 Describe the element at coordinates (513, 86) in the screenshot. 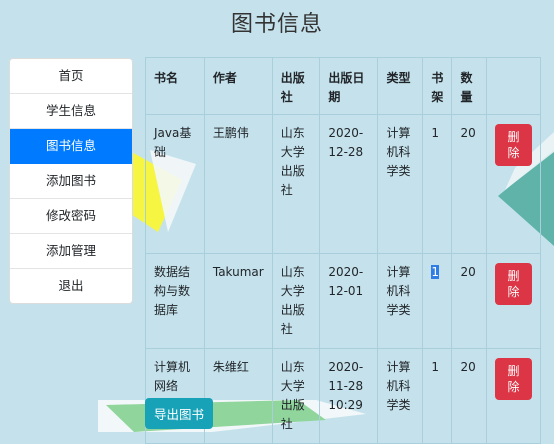

I see `header-action` at that location.